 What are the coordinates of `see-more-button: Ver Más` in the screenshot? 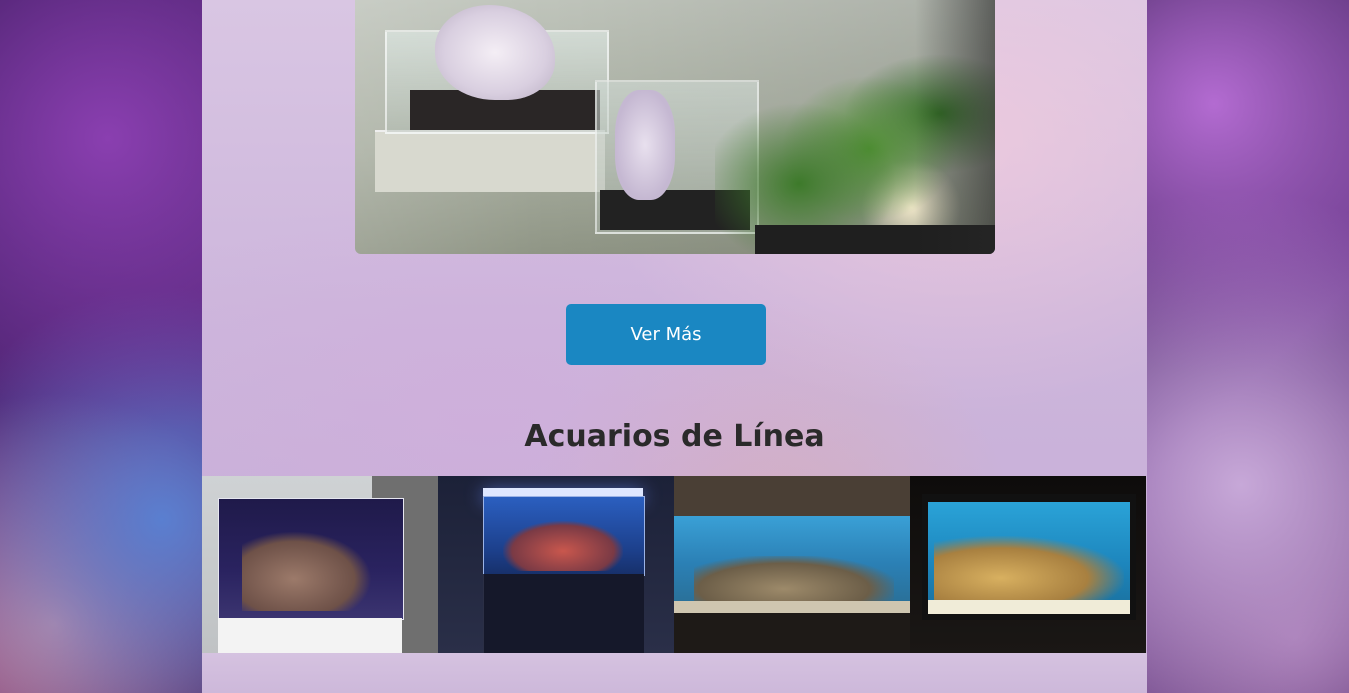 It's located at (666, 334).